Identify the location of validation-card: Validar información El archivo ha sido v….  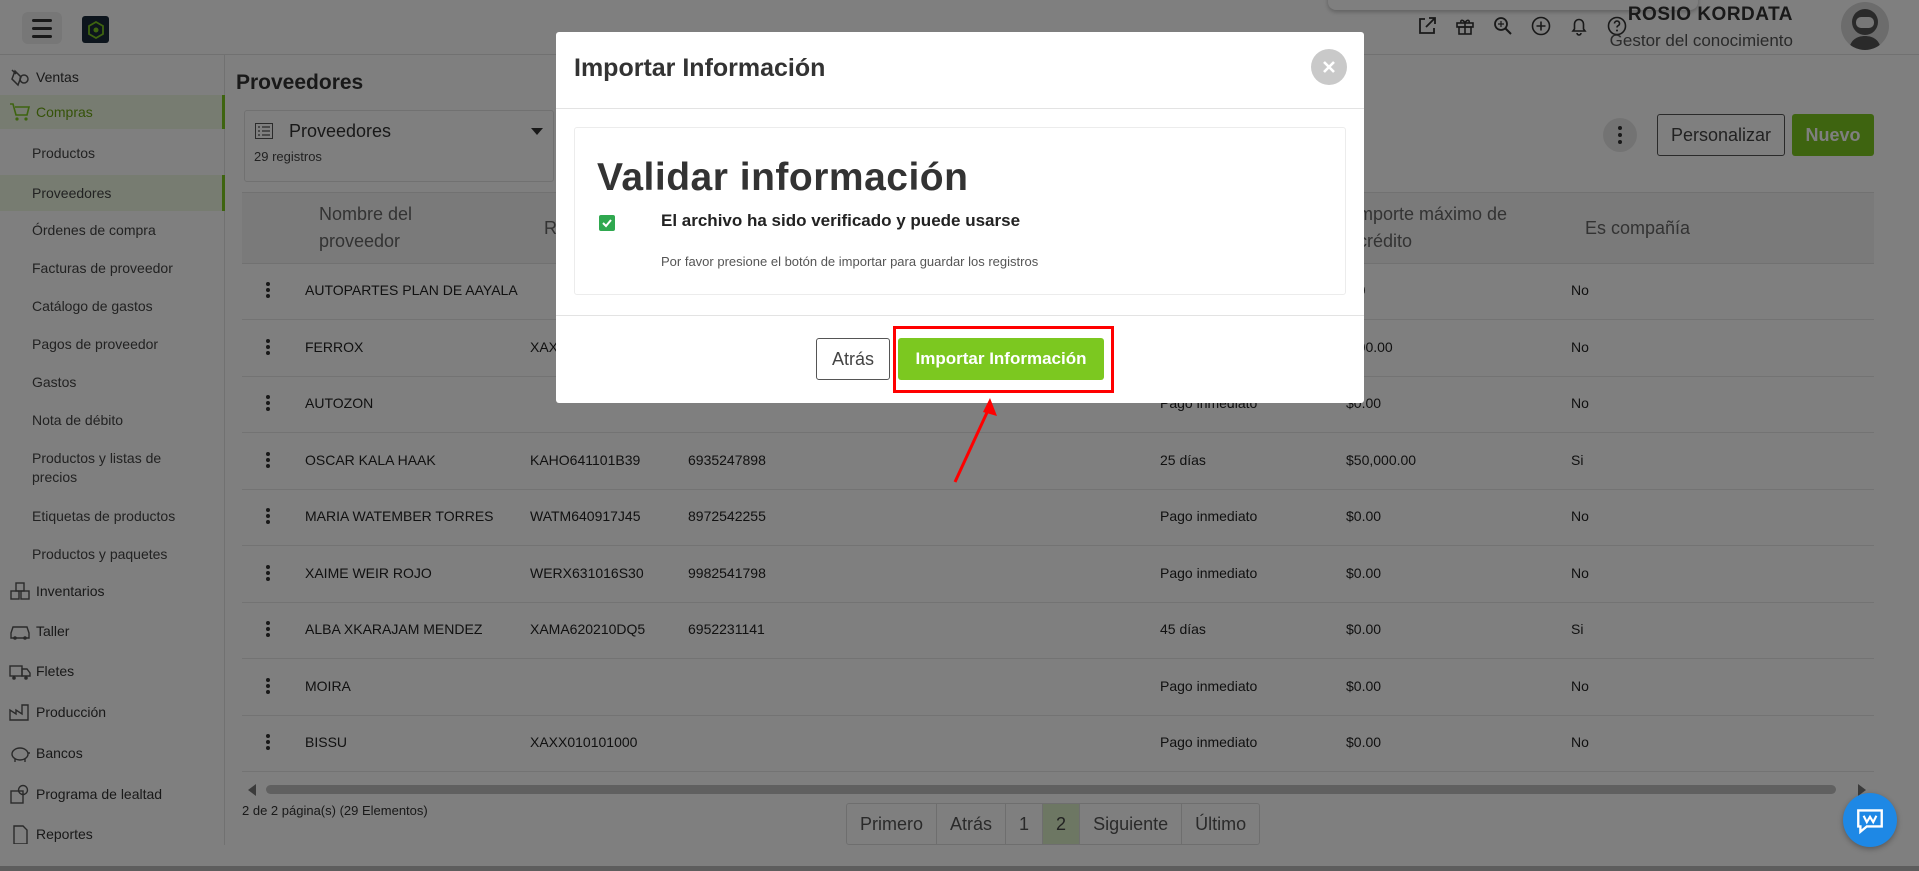
(960, 211).